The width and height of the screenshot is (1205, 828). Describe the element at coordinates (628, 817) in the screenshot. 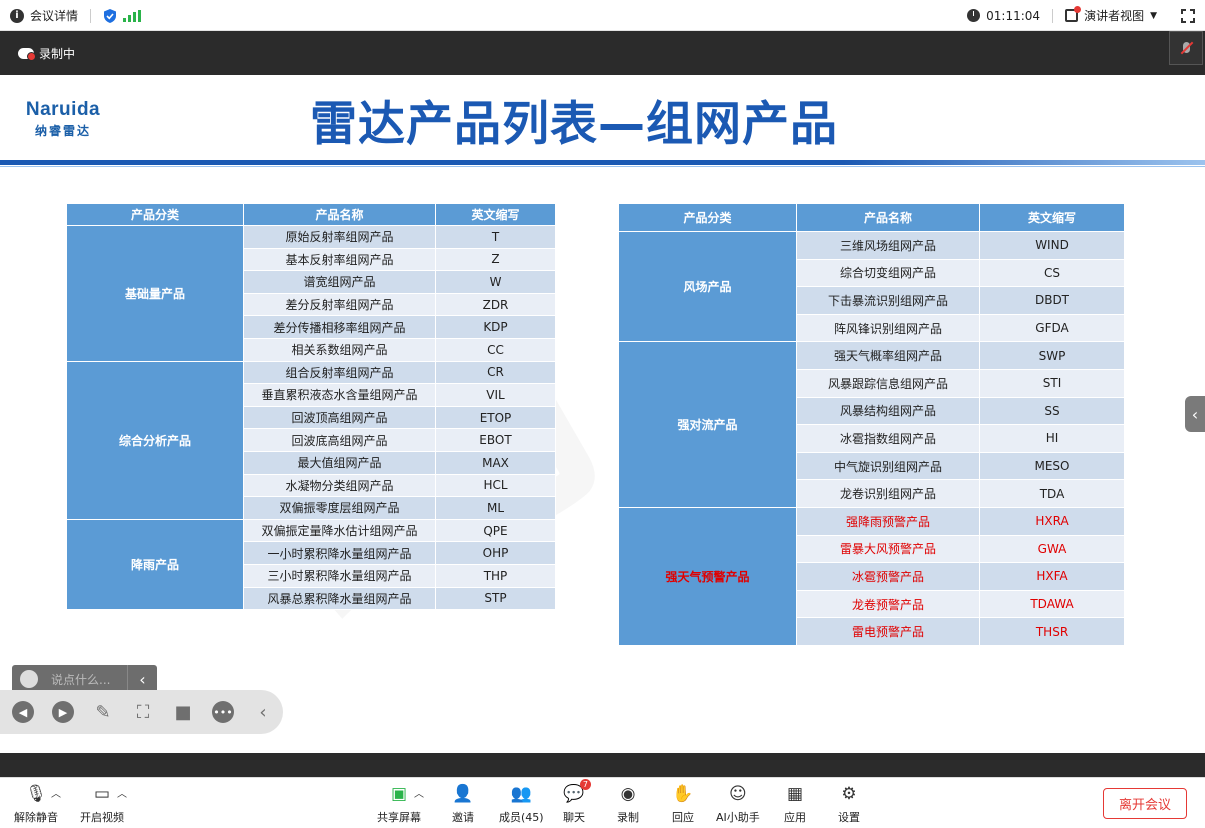

I see `record-label: 录制` at that location.